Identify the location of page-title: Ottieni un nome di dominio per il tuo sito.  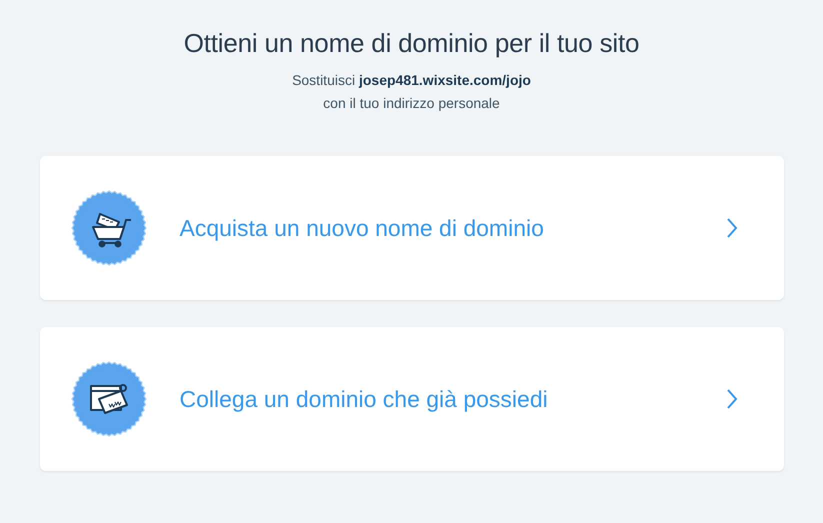
(412, 43).